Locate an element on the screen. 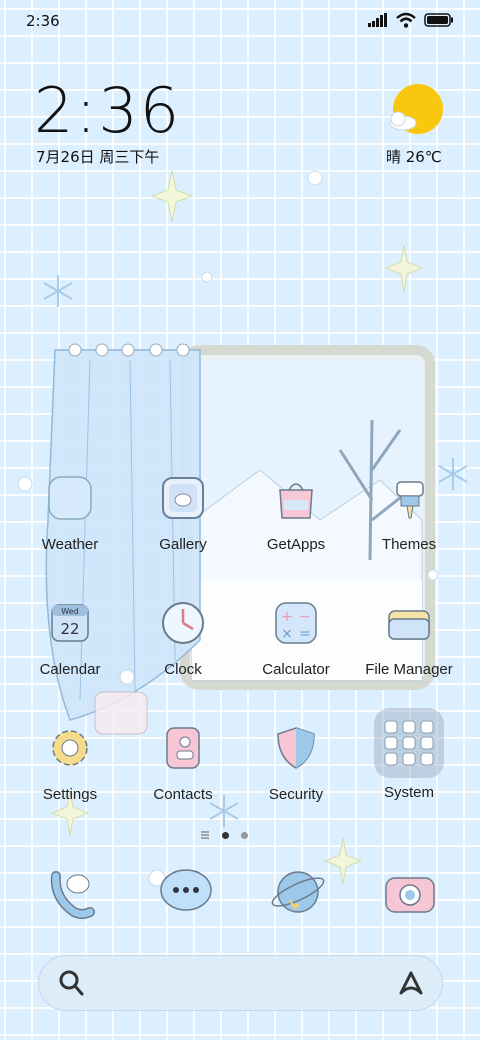 The width and height of the screenshot is (480, 1040). settings-icon is located at coordinates (70, 748).